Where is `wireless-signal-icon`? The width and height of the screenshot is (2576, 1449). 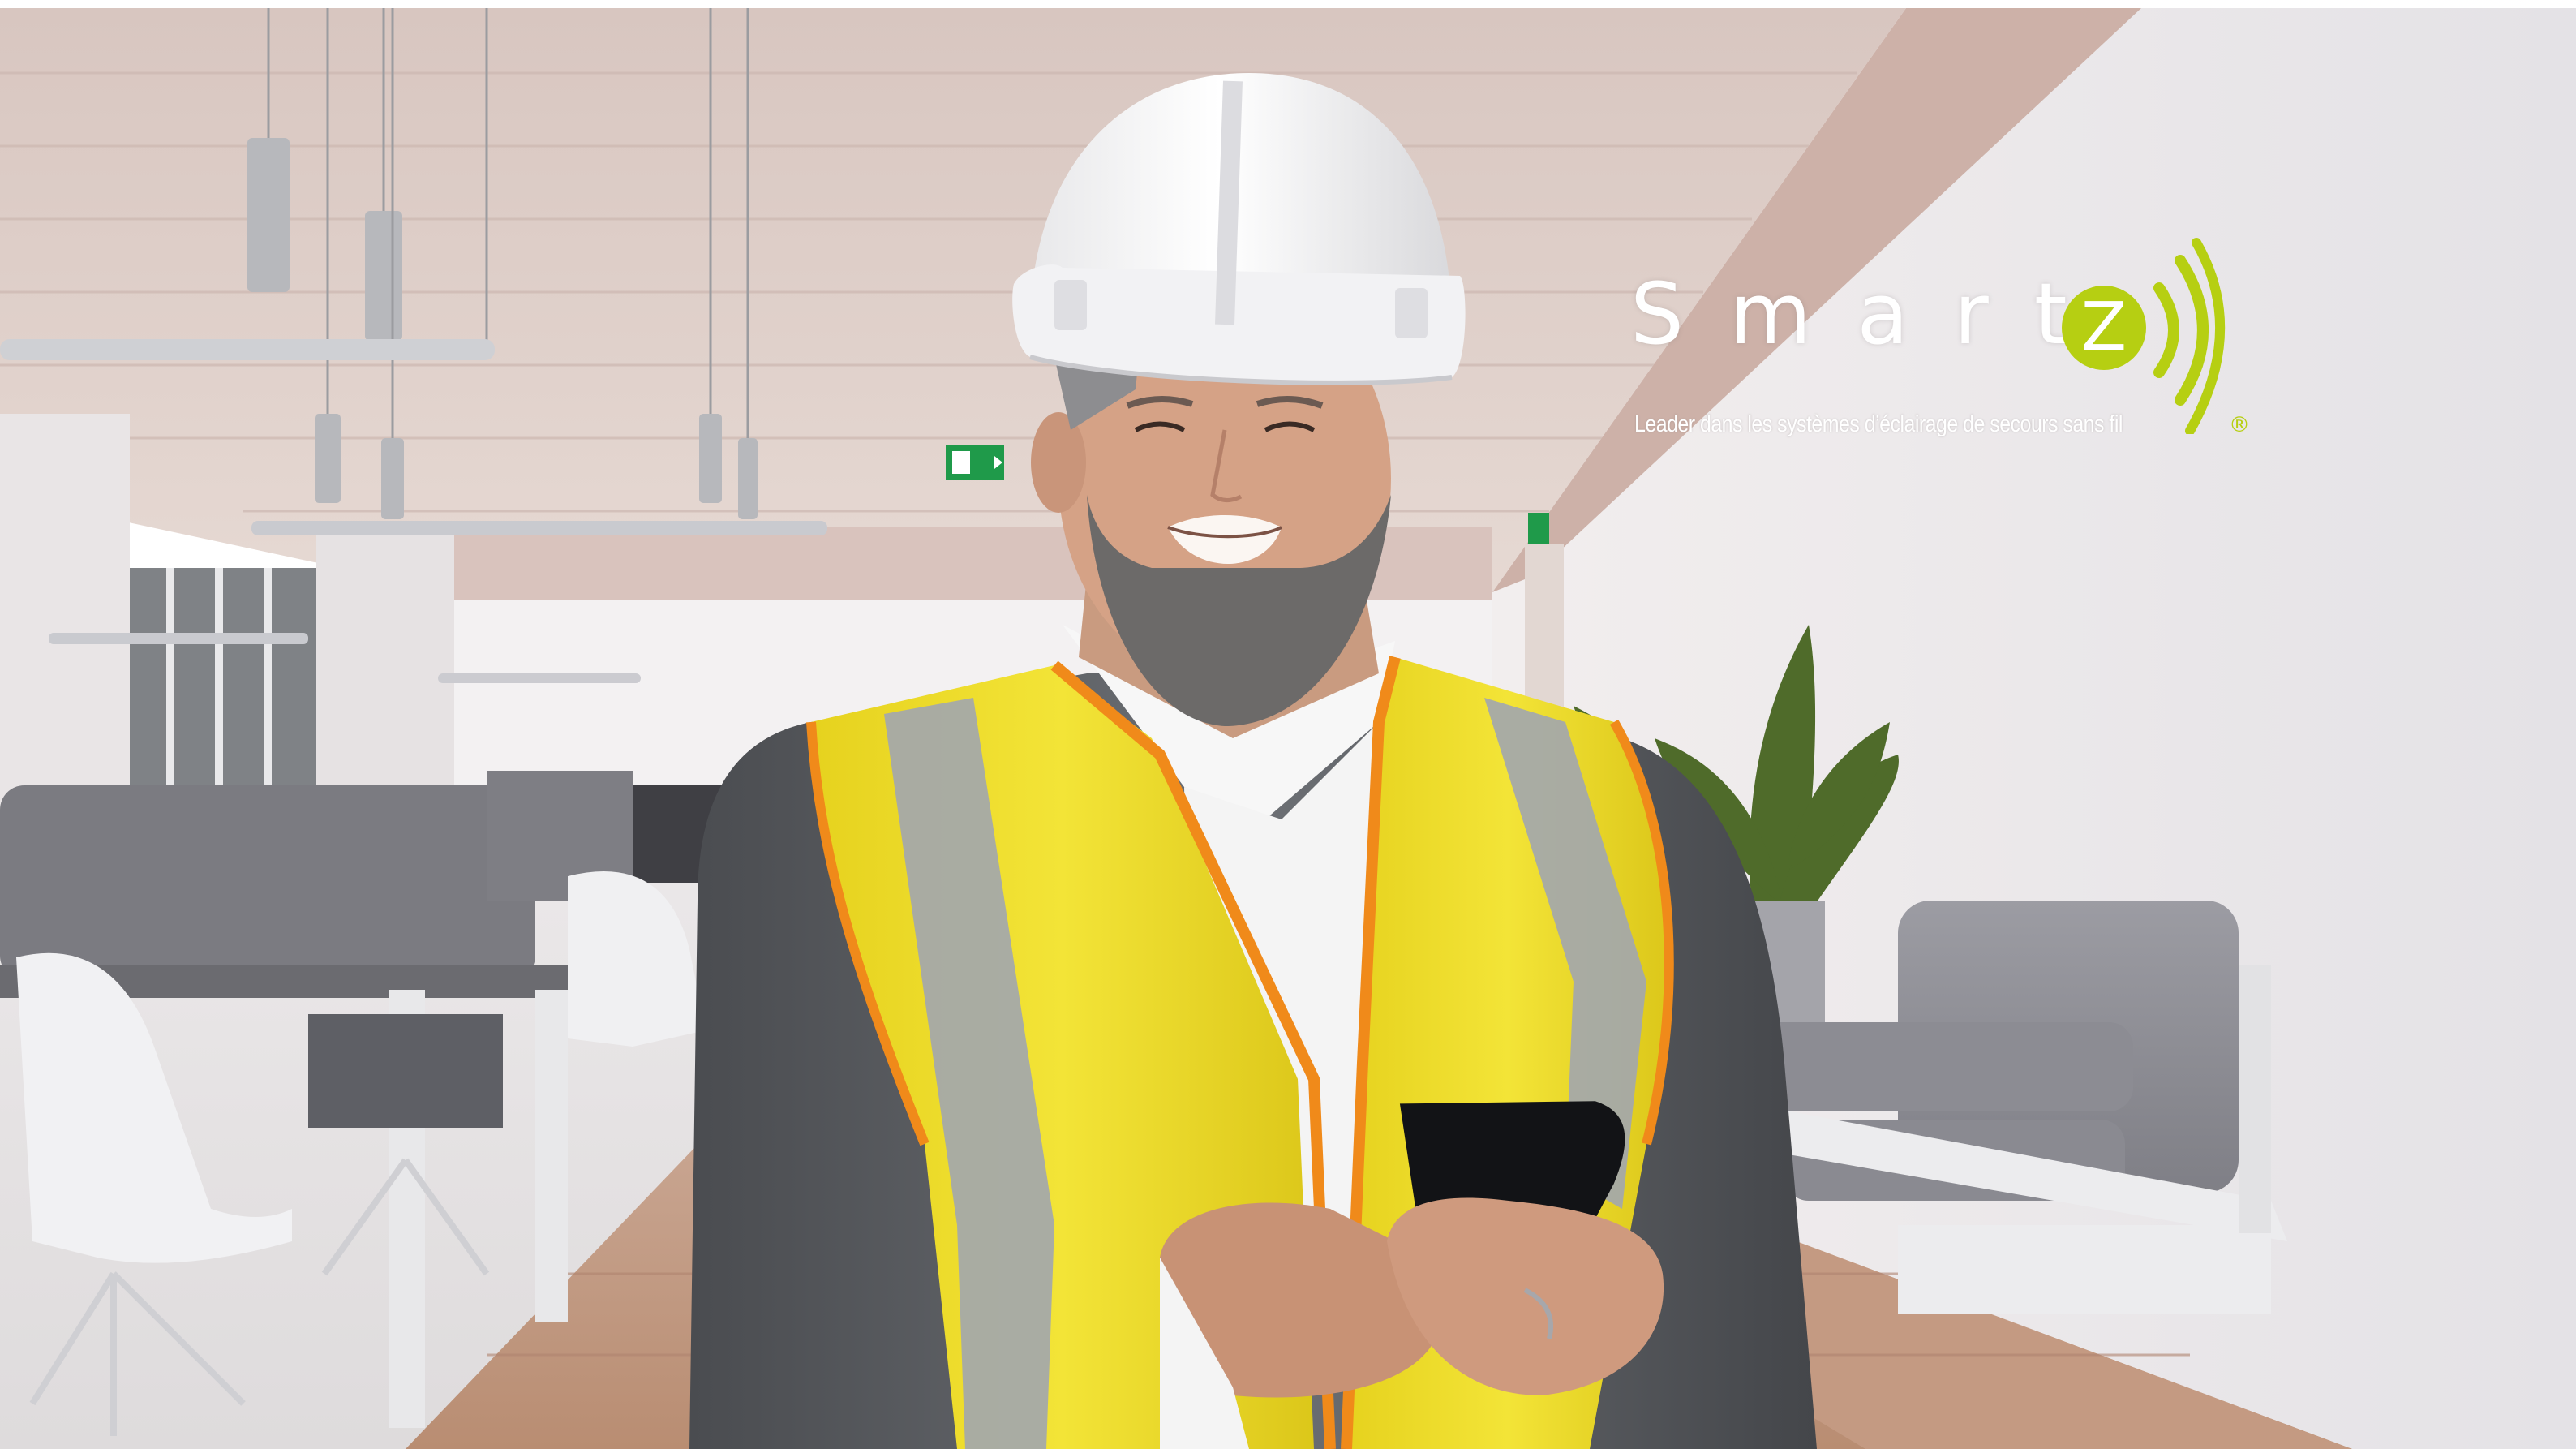
wireless-signal-icon is located at coordinates (2189, 336).